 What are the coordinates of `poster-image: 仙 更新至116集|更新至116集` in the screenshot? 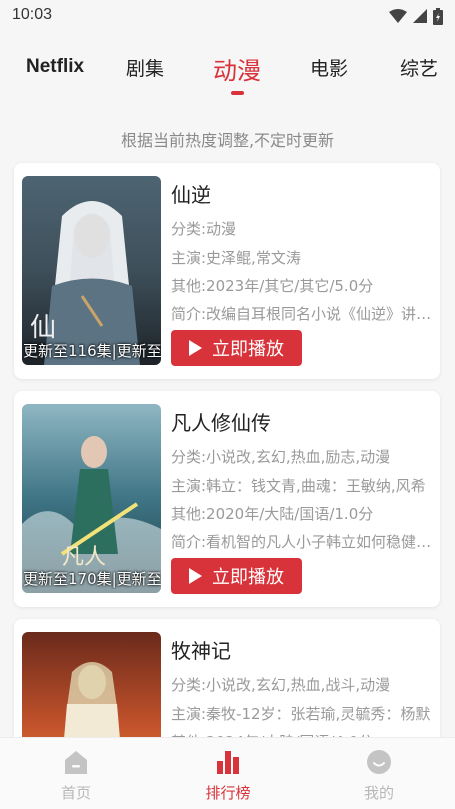 It's located at (91, 270).